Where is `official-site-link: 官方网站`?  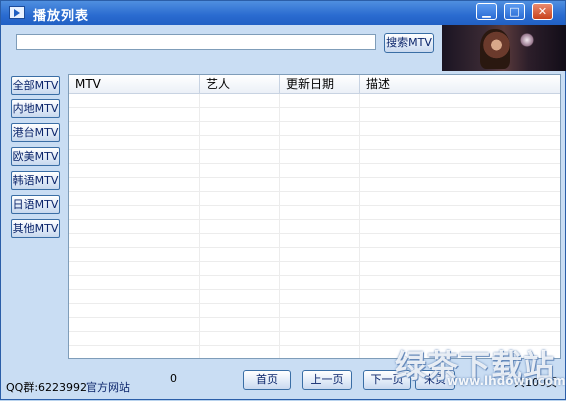
official-site-link: 官方网站 is located at coordinates (108, 387).